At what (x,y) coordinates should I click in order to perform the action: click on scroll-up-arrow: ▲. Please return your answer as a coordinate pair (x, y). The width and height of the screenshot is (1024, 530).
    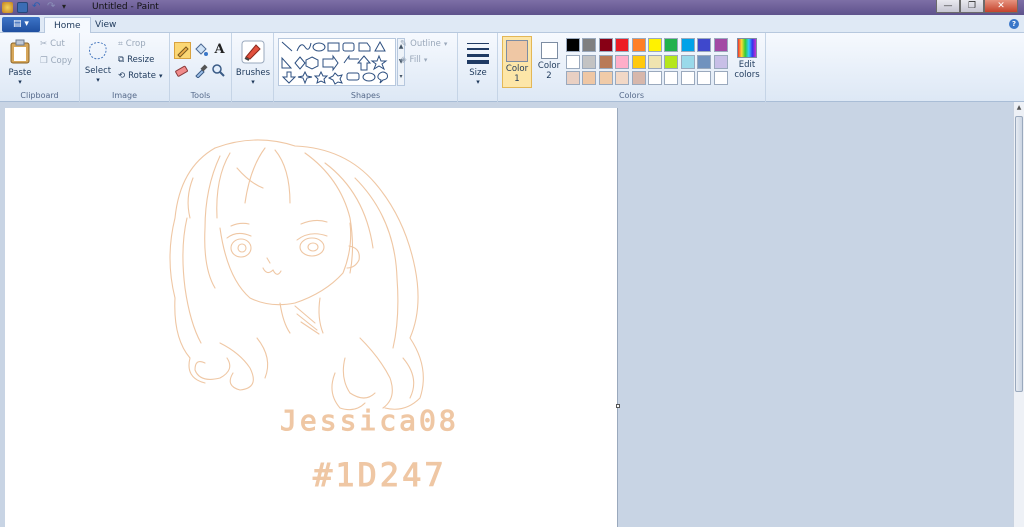
    Looking at the image, I should click on (1019, 108).